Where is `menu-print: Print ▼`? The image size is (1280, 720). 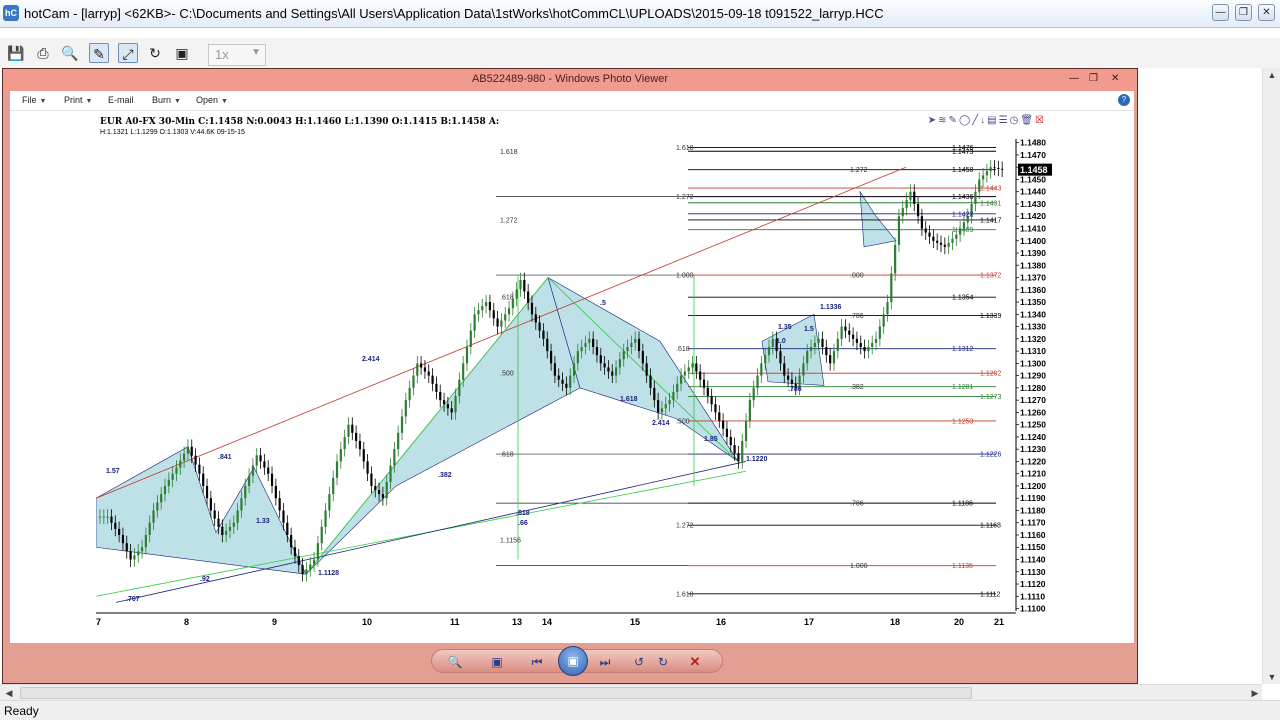
menu-print: Print ▼ is located at coordinates (78, 100).